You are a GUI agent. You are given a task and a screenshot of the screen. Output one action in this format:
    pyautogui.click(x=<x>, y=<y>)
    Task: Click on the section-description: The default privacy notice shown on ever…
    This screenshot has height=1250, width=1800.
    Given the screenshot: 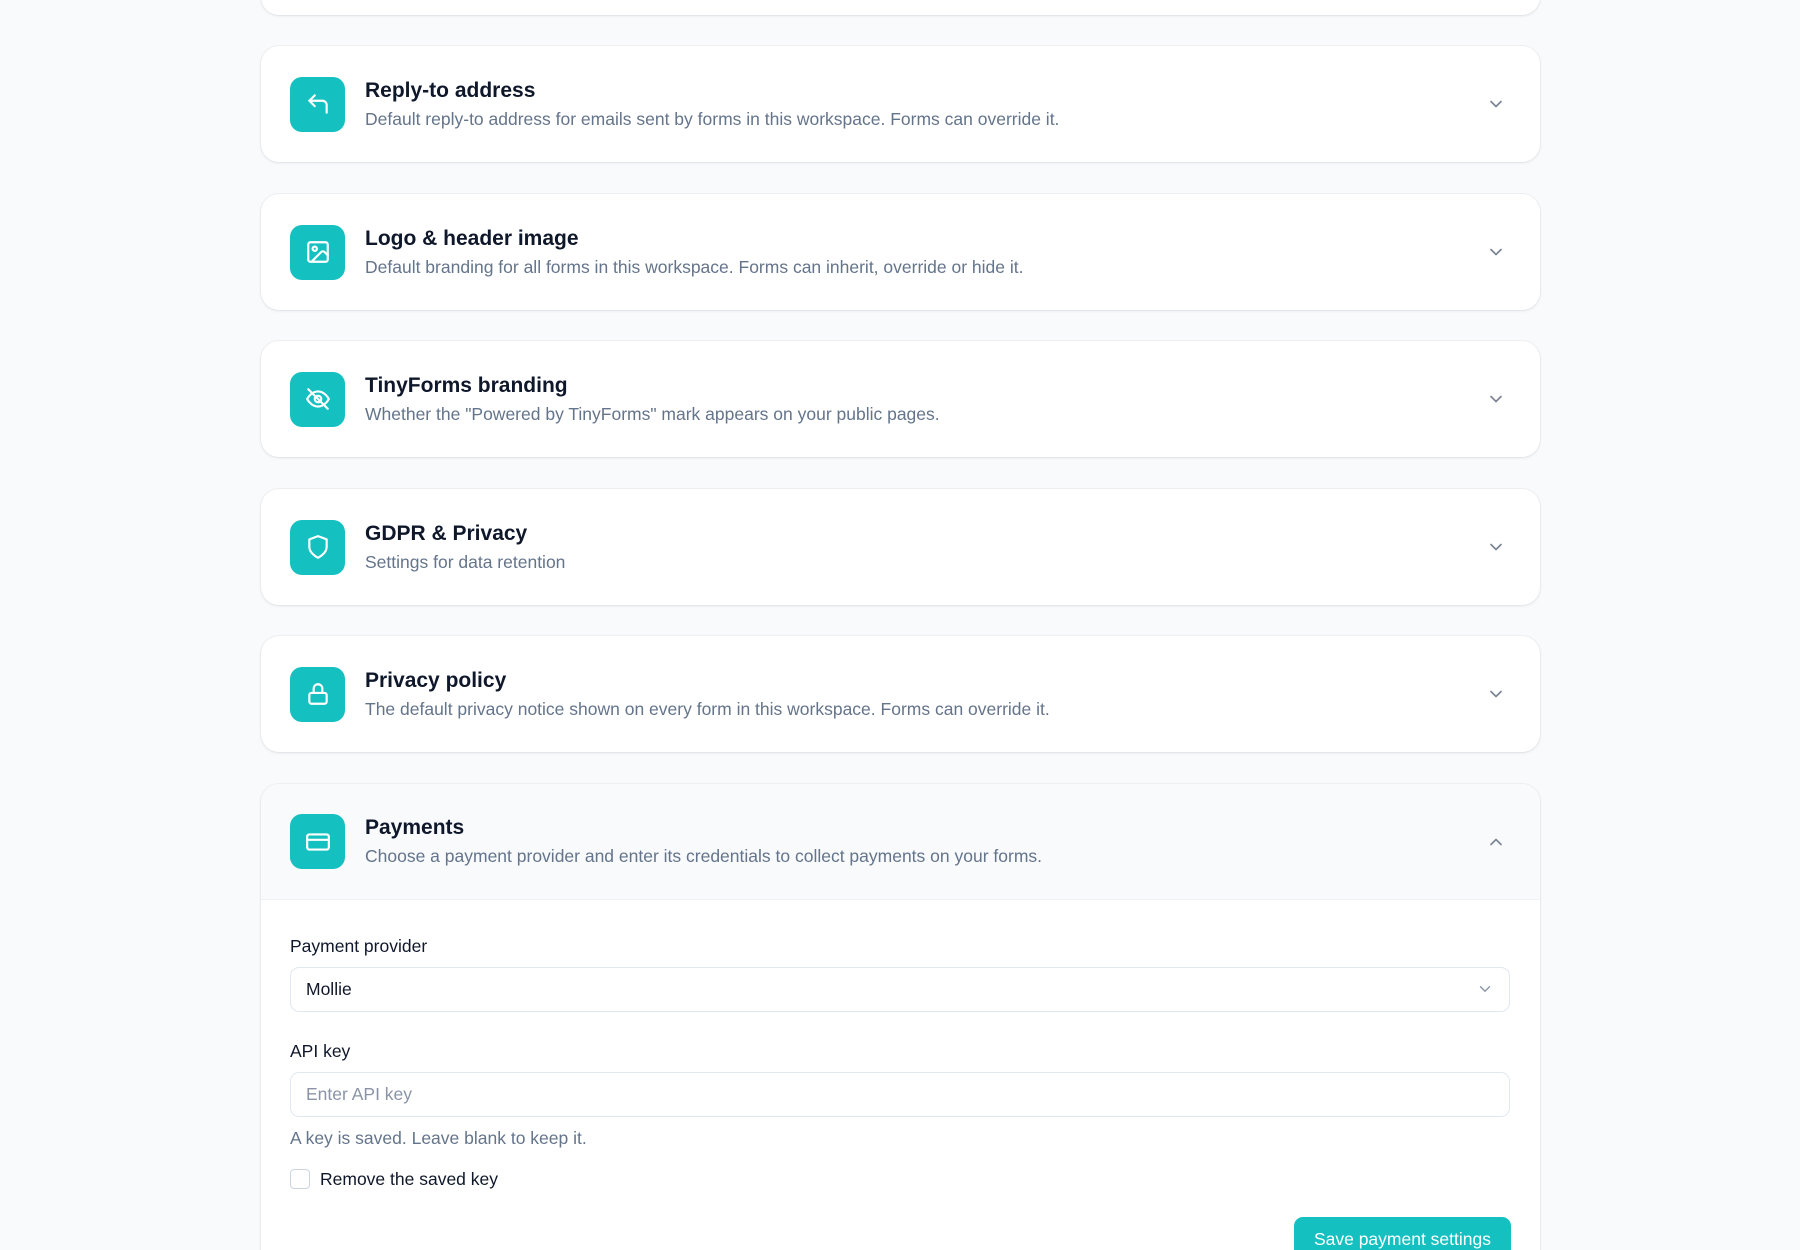 What is the action you would take?
    pyautogui.click(x=707, y=708)
    